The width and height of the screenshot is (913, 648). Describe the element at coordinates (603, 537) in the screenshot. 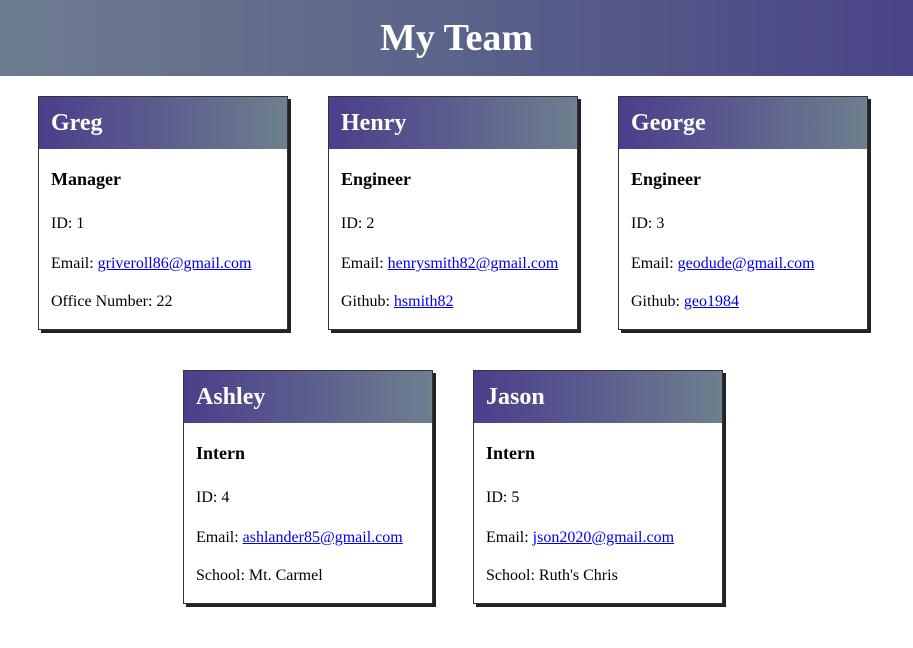

I see `email-link: json2020@gmail.com` at that location.